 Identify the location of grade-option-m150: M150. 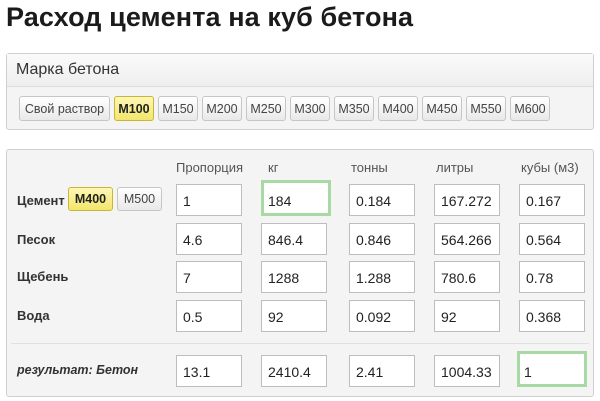
(178, 108).